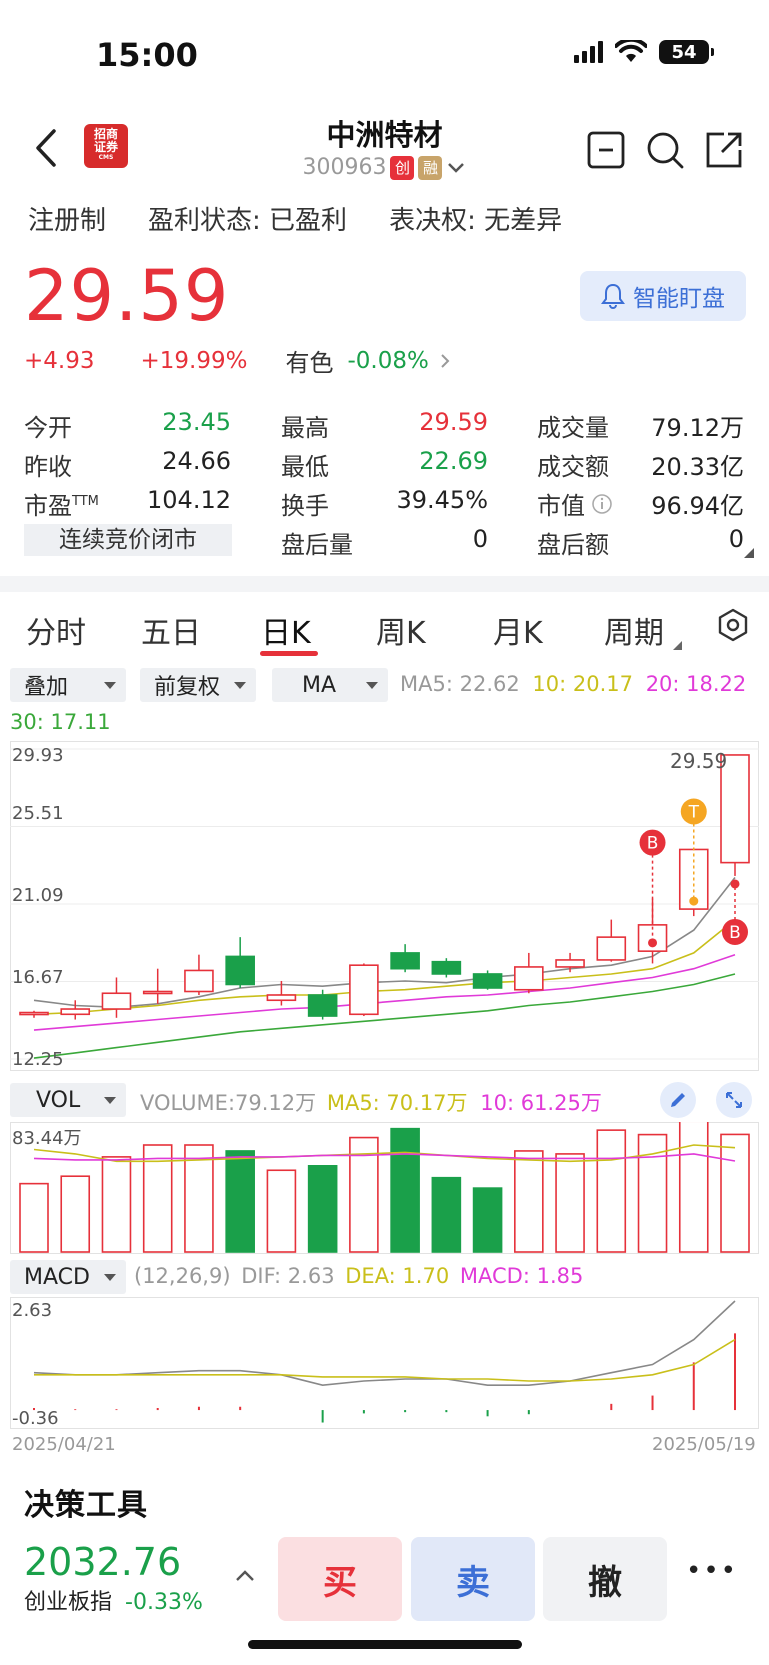 The width and height of the screenshot is (769, 1665). What do you see at coordinates (735, 933) in the screenshot?
I see `marker-label: B` at bounding box center [735, 933].